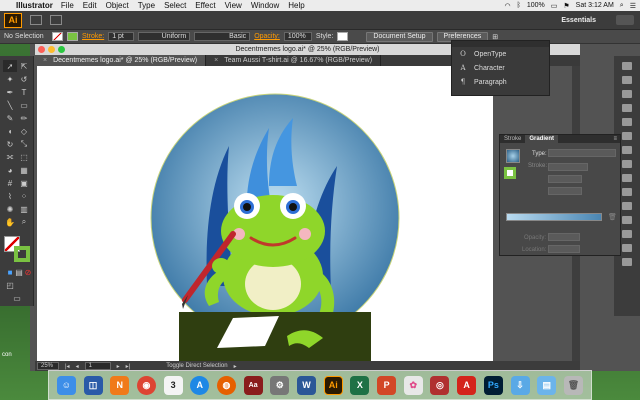 This screenshot has width=640, height=400. I want to click on powerpoint-icon: P, so click(387, 385).